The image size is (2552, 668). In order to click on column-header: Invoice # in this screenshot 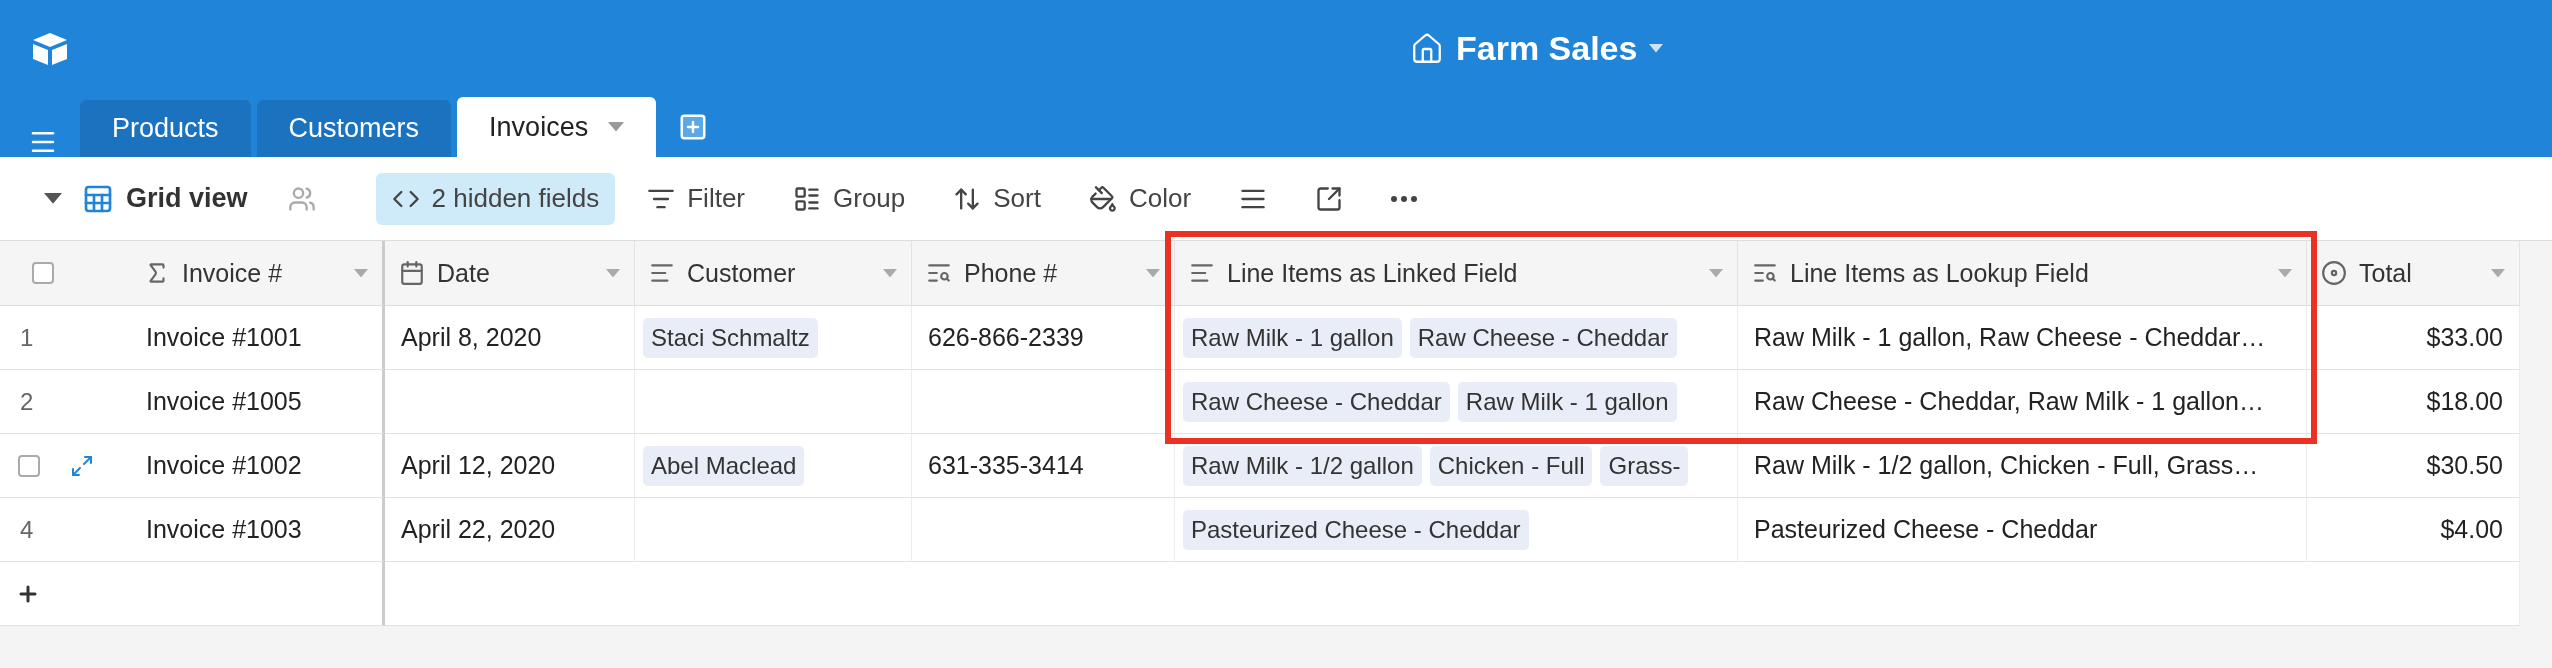, I will do `click(257, 273)`.